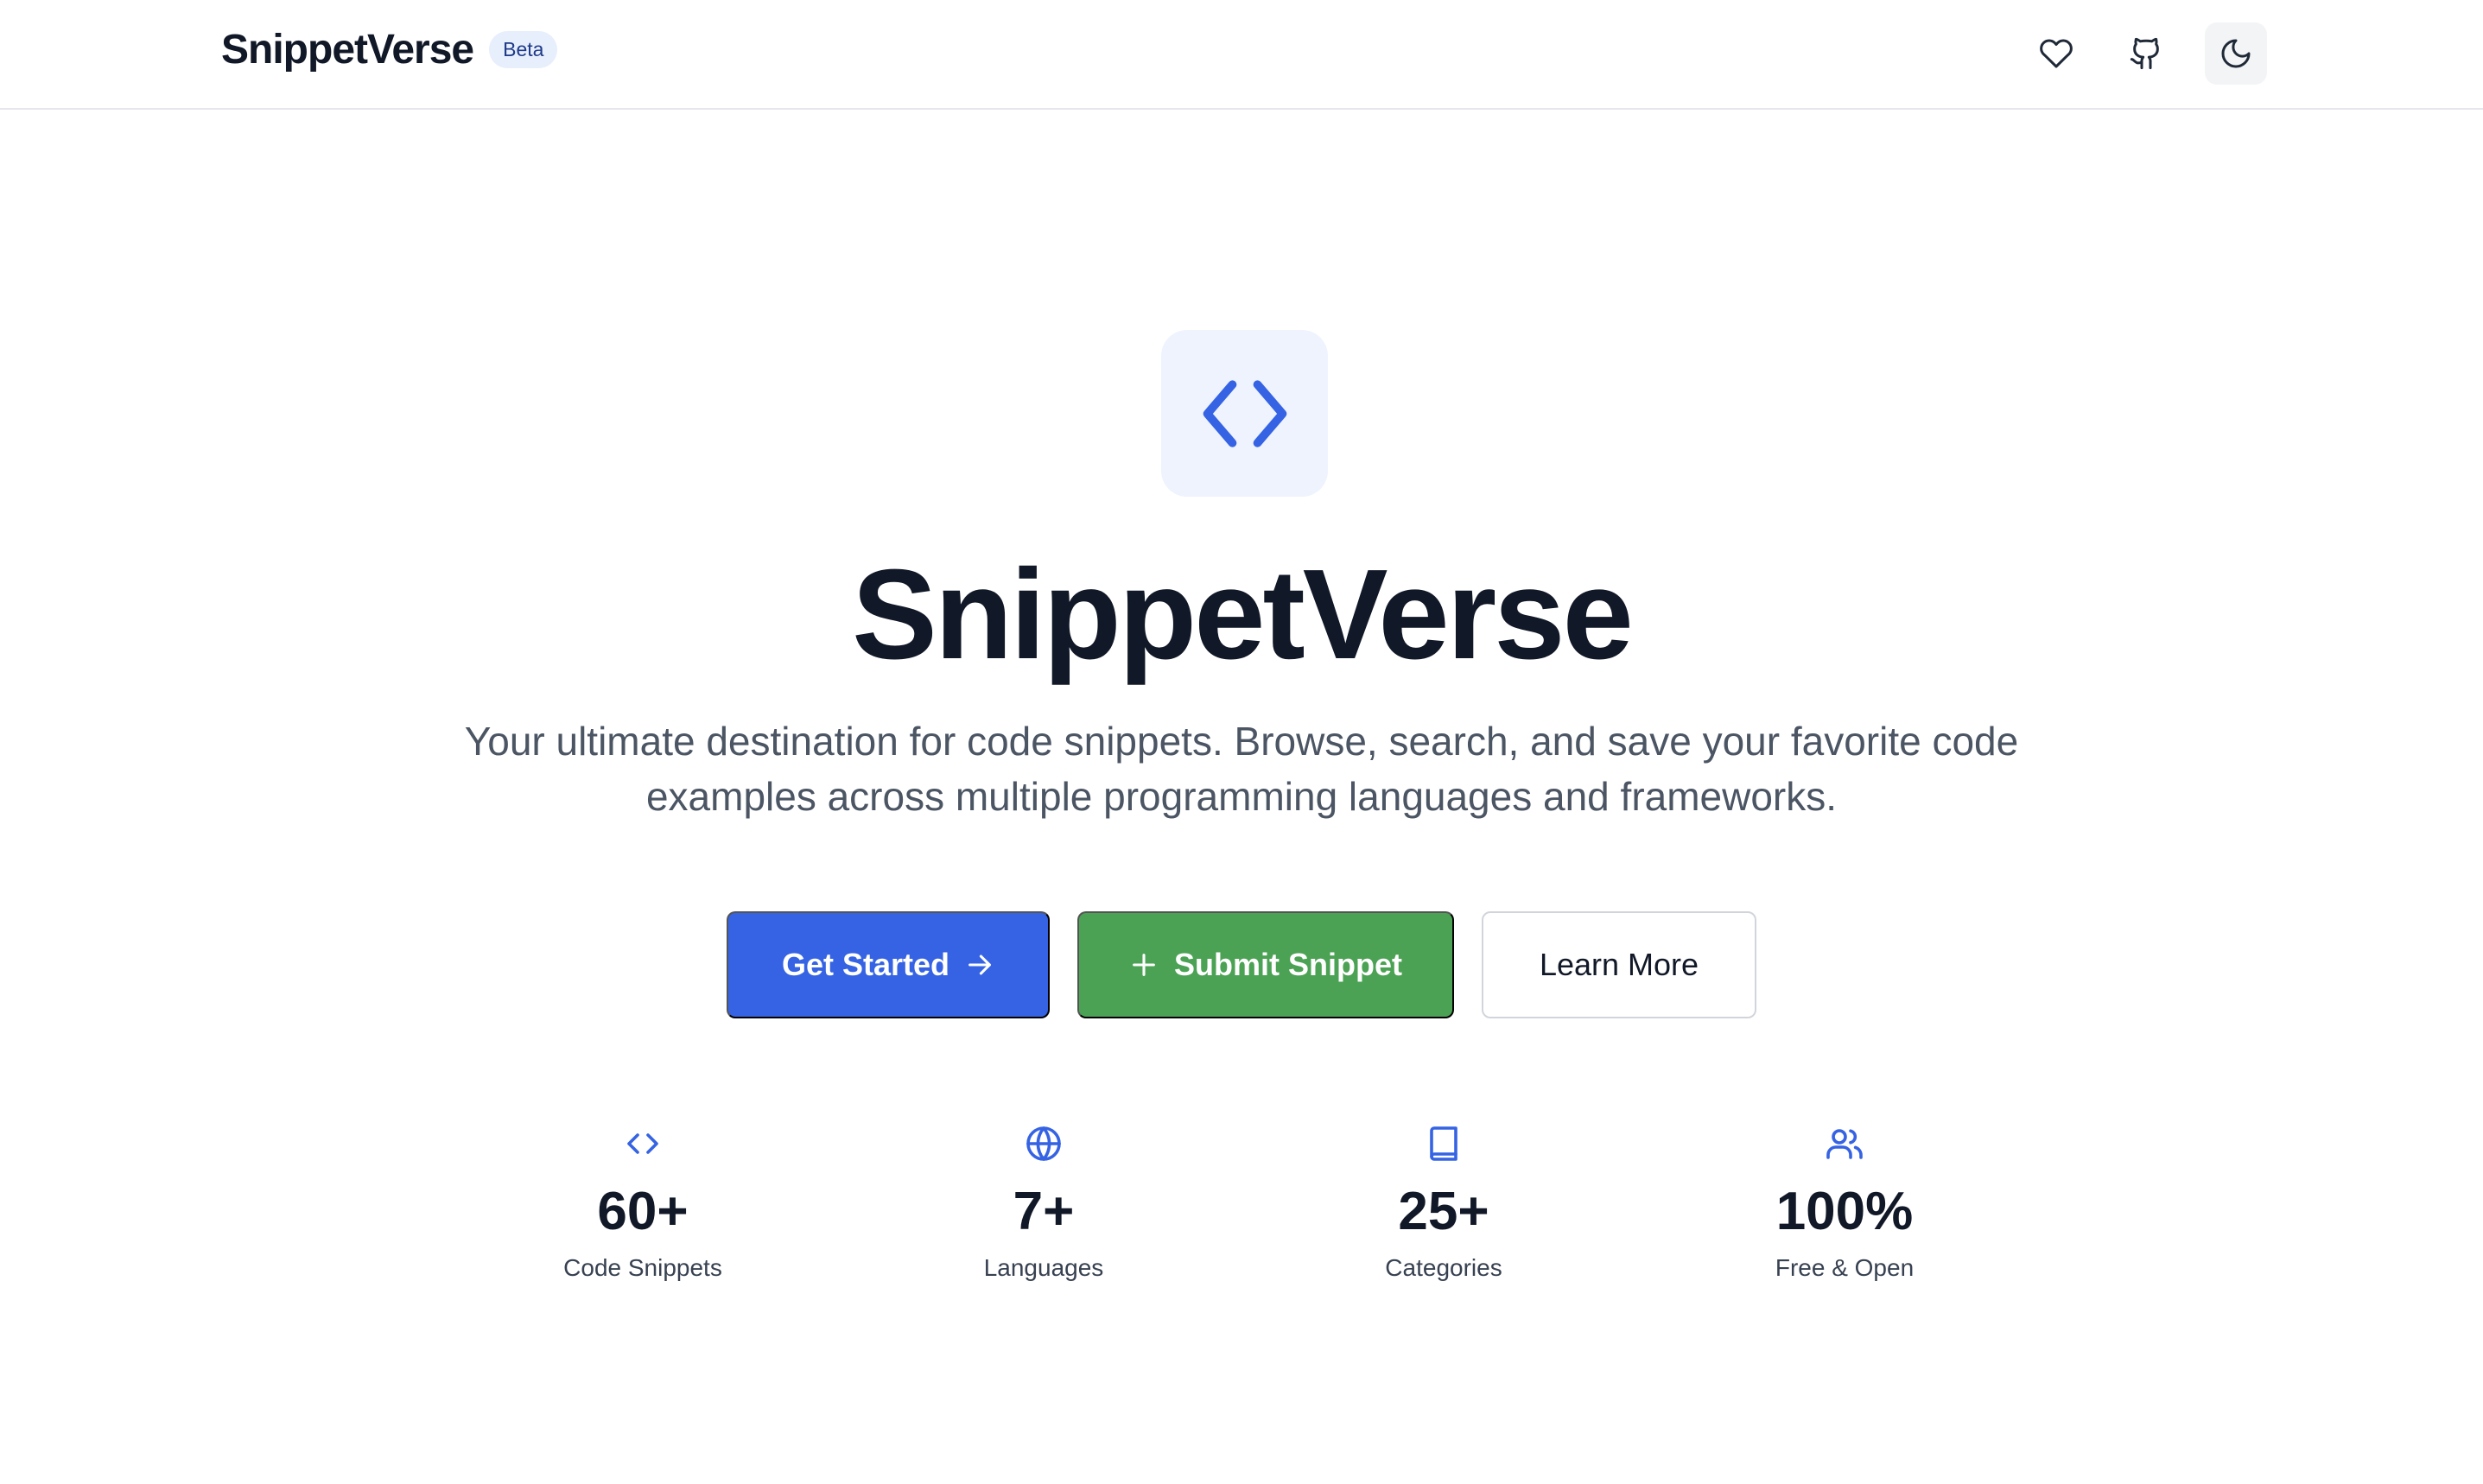 The height and width of the screenshot is (1484, 2483). I want to click on stat-item: 25+ Categories, so click(1444, 1201).